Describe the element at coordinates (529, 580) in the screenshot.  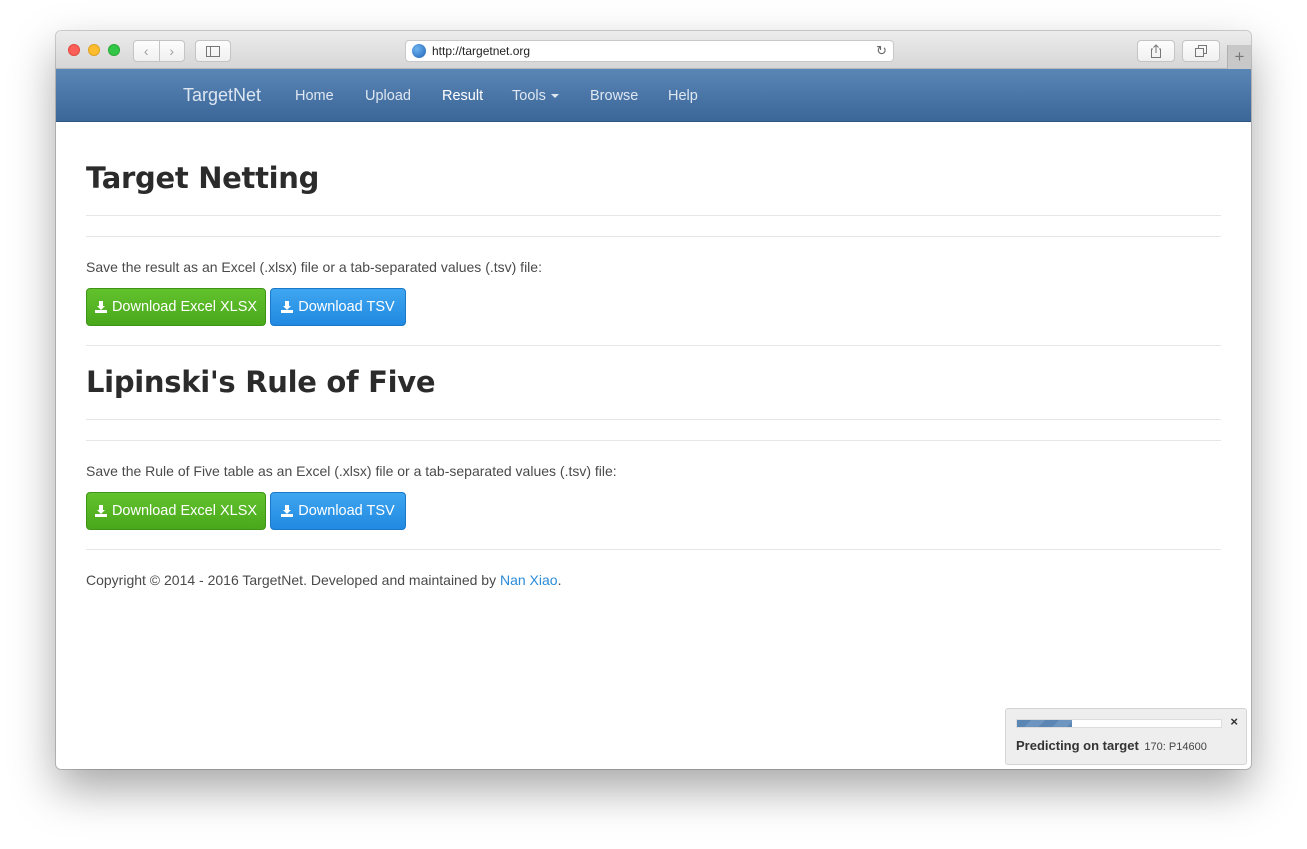
I see `author-link: Nan Xiao` at that location.